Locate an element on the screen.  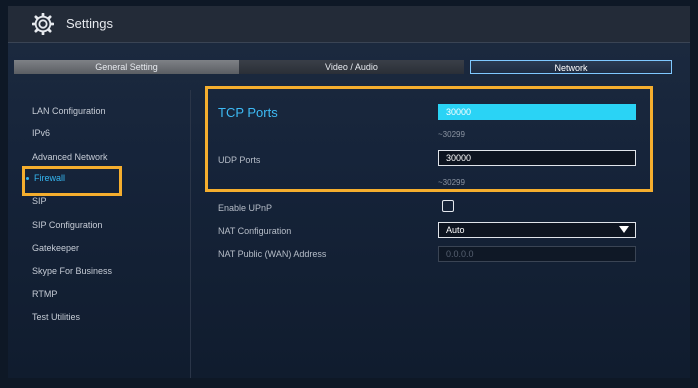
enable-upnp-label: Enable UPnP is located at coordinates (245, 208).